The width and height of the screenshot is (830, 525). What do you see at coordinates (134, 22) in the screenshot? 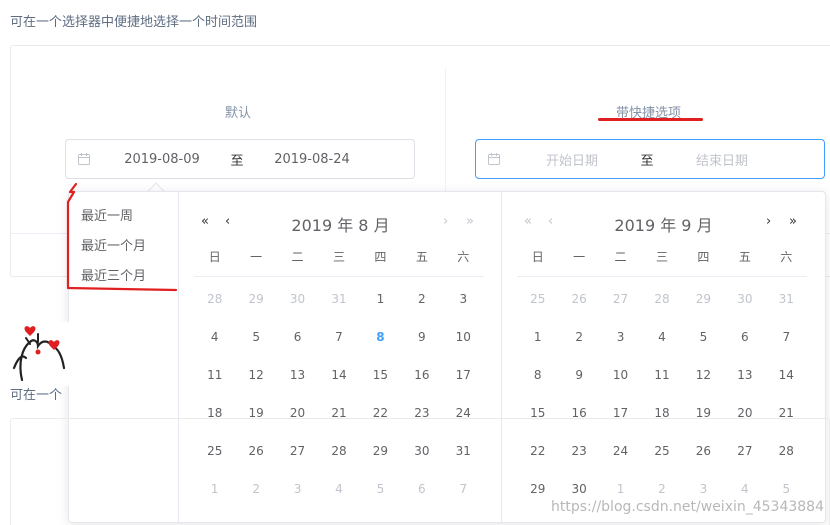
I see `top-description: 可在一个选择器中便捷地选择一个时间范围` at bounding box center [134, 22].